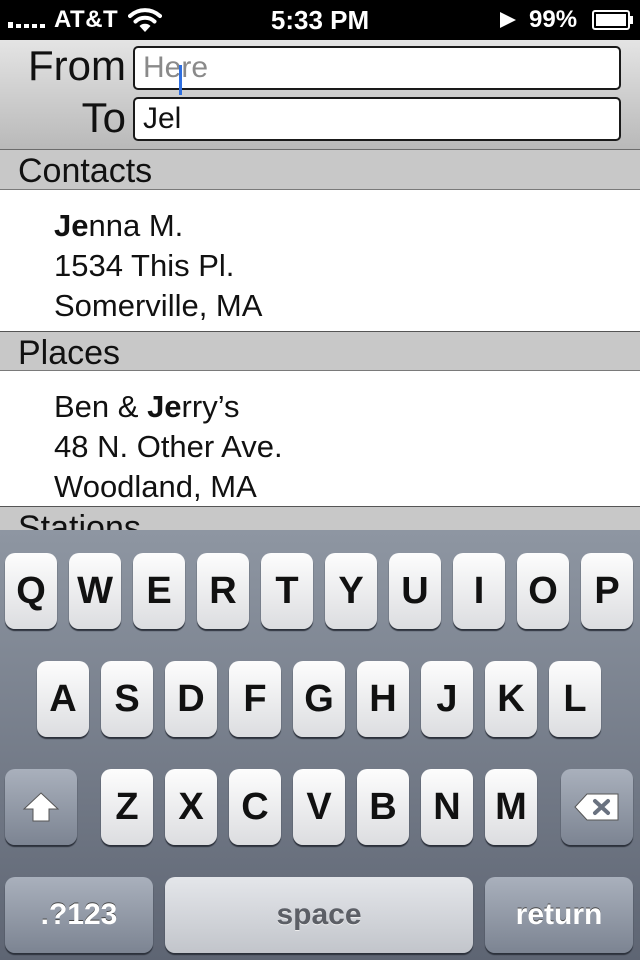  I want to click on key-s: S, so click(127, 699).